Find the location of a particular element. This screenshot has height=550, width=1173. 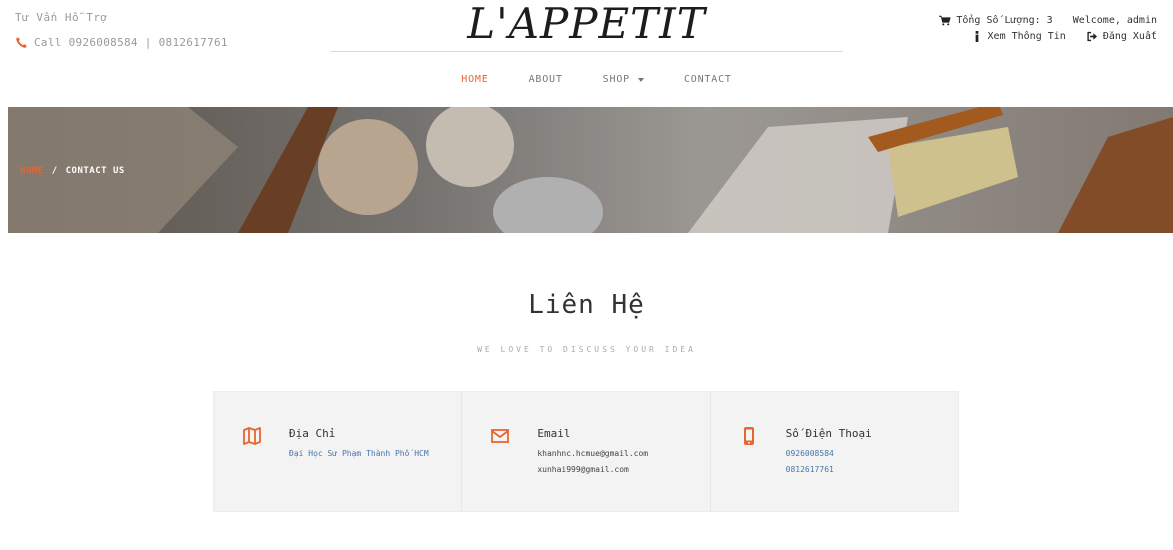

breadcrumb-current: CONTACT US is located at coordinates (95, 171).